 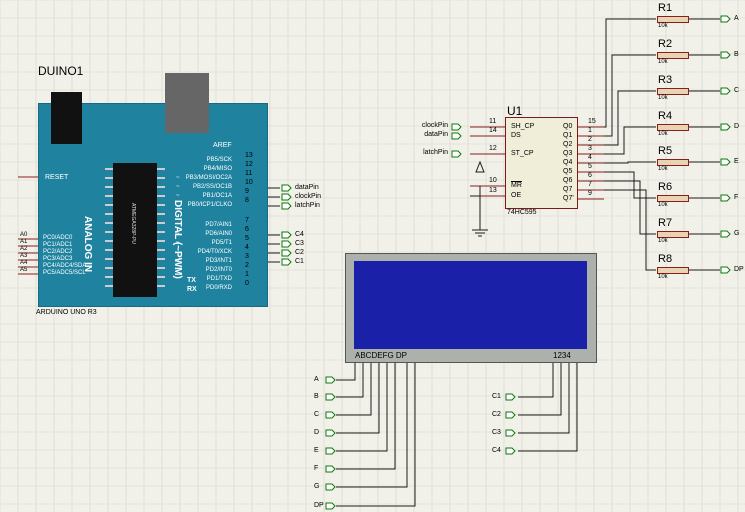 I want to click on aref-pin-label: AREF, so click(x=222, y=145).